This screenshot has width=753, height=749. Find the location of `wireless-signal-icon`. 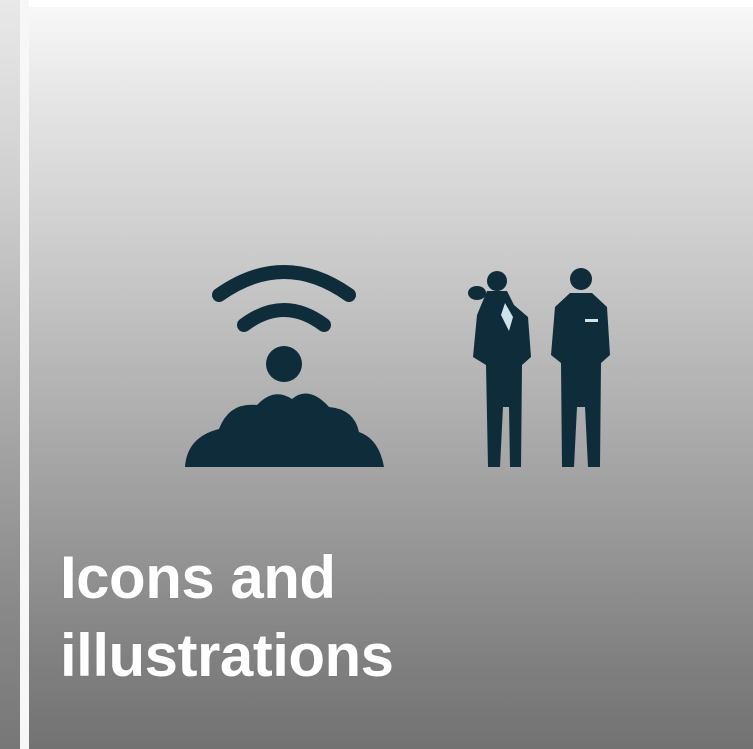

wireless-signal-icon is located at coordinates (284, 298).